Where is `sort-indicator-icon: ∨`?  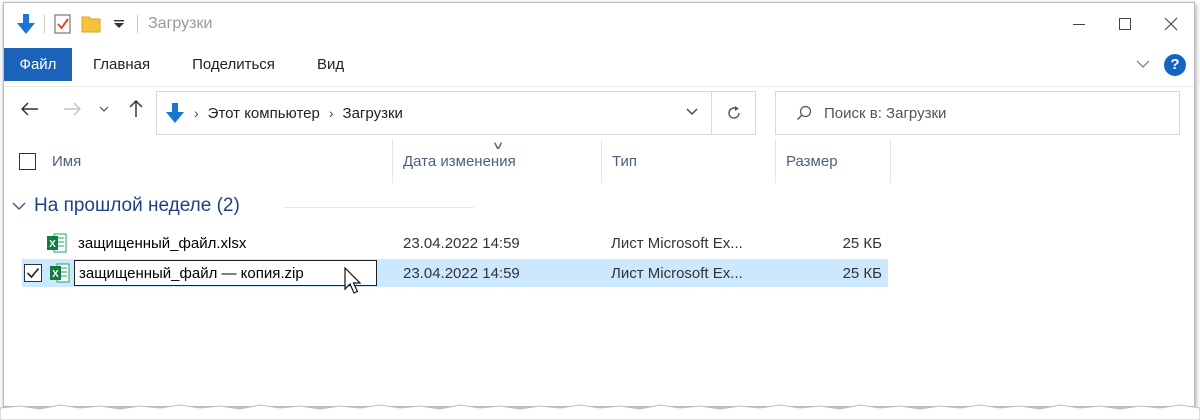
sort-indicator-icon: ∨ is located at coordinates (498, 146).